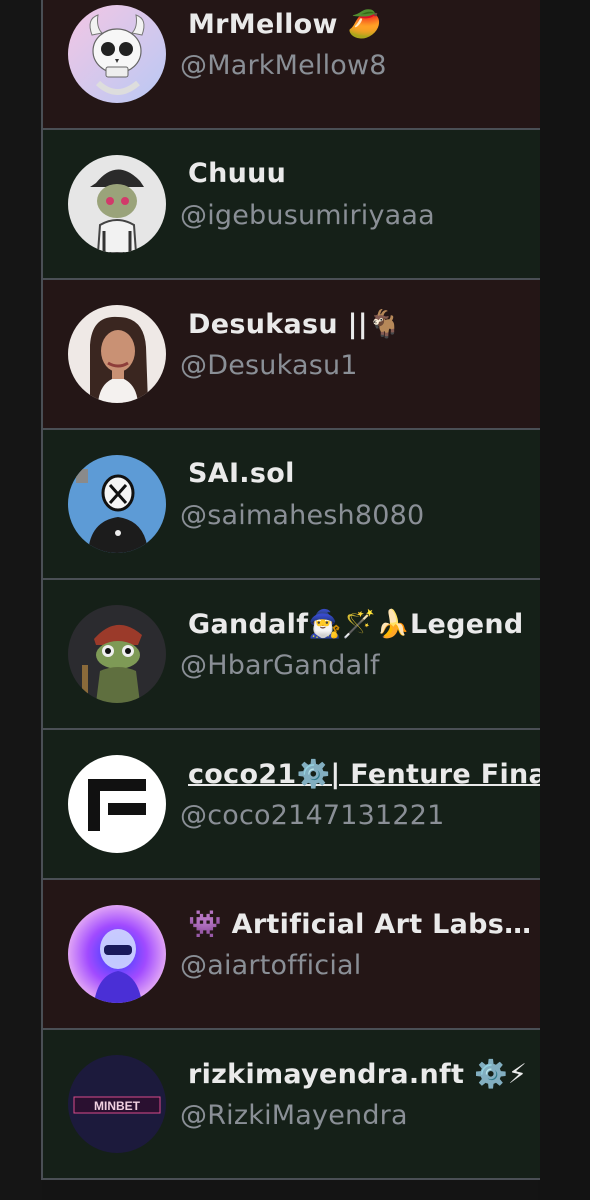 This screenshot has width=590, height=1200. I want to click on minbet-logo-avatar-icon: MINBET, so click(117, 1104).